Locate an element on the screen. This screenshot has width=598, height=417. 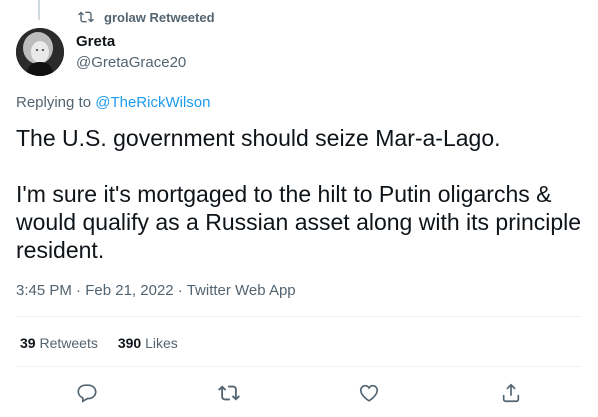
reply-icon is located at coordinates (87, 395).